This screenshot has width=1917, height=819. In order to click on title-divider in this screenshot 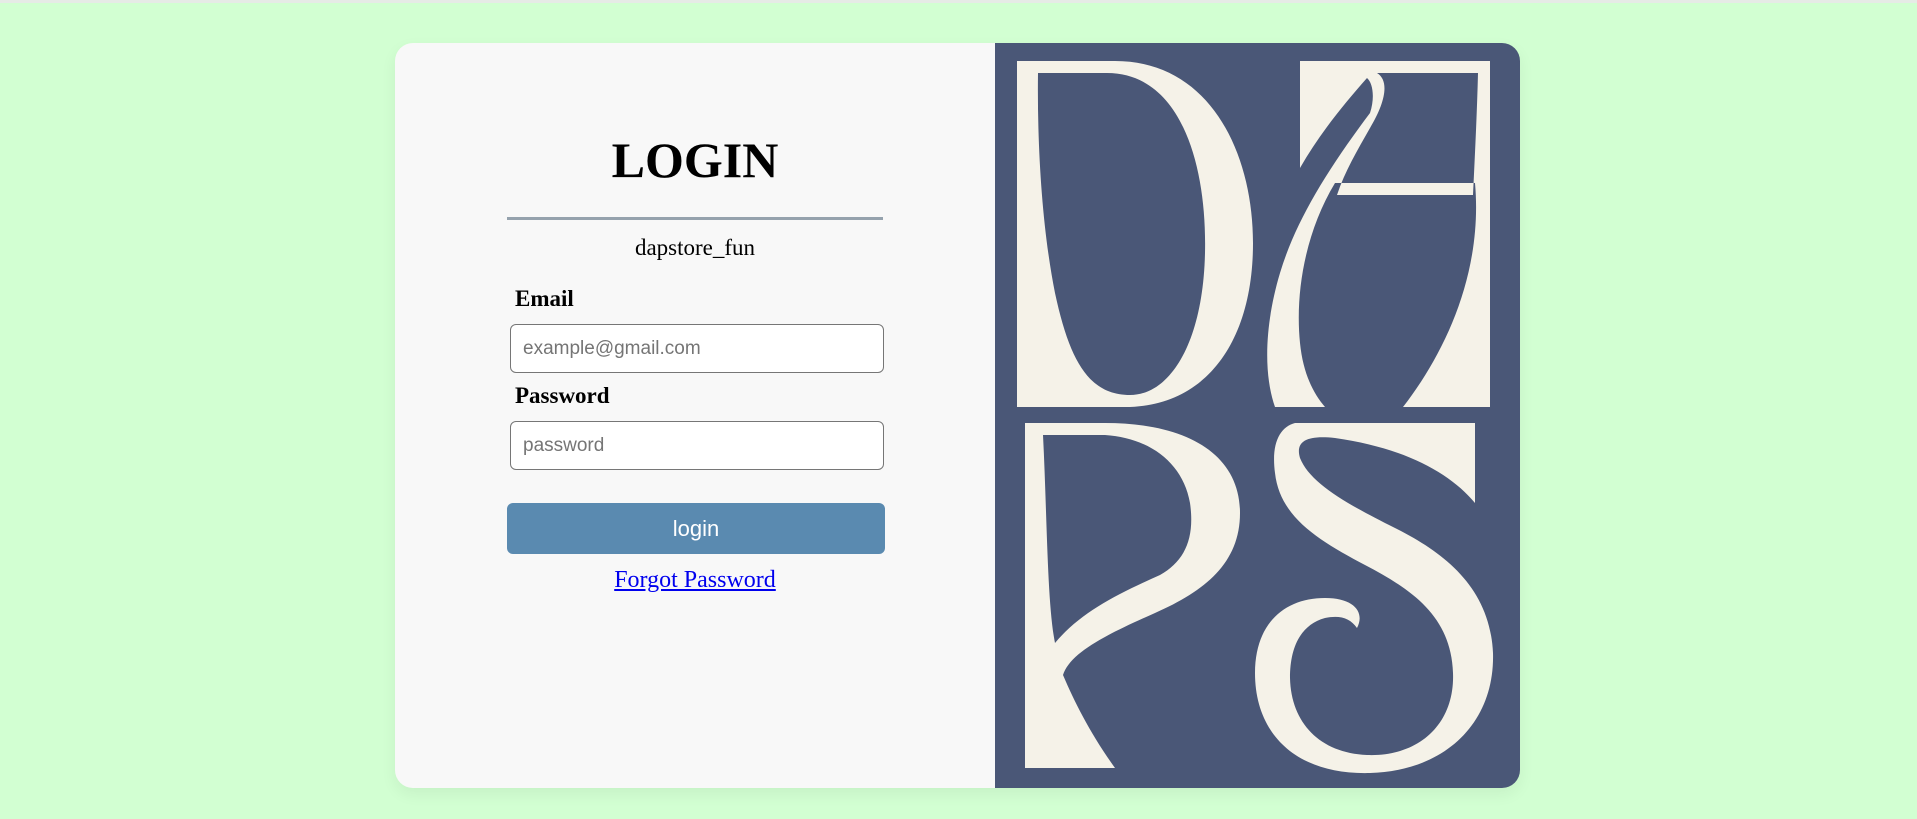, I will do `click(695, 218)`.